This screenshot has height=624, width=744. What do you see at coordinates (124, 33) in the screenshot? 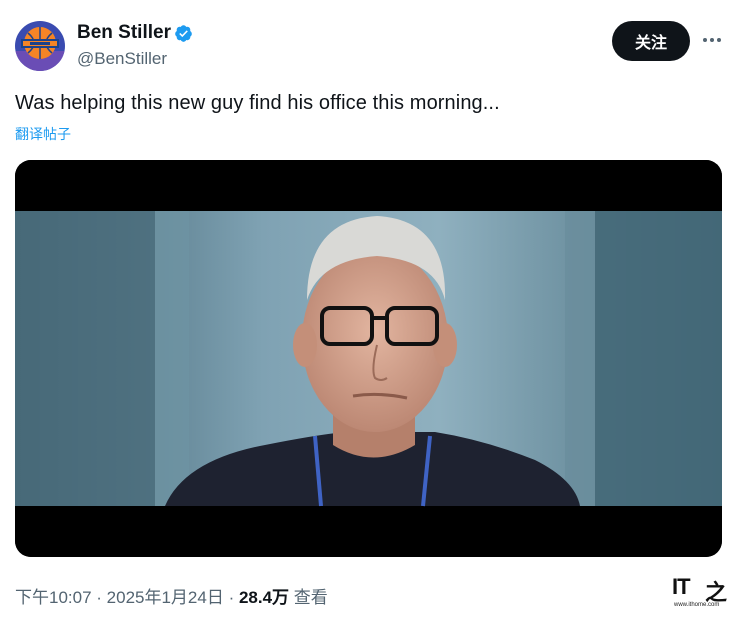
I see `author-name: Ben Stiller` at bounding box center [124, 33].